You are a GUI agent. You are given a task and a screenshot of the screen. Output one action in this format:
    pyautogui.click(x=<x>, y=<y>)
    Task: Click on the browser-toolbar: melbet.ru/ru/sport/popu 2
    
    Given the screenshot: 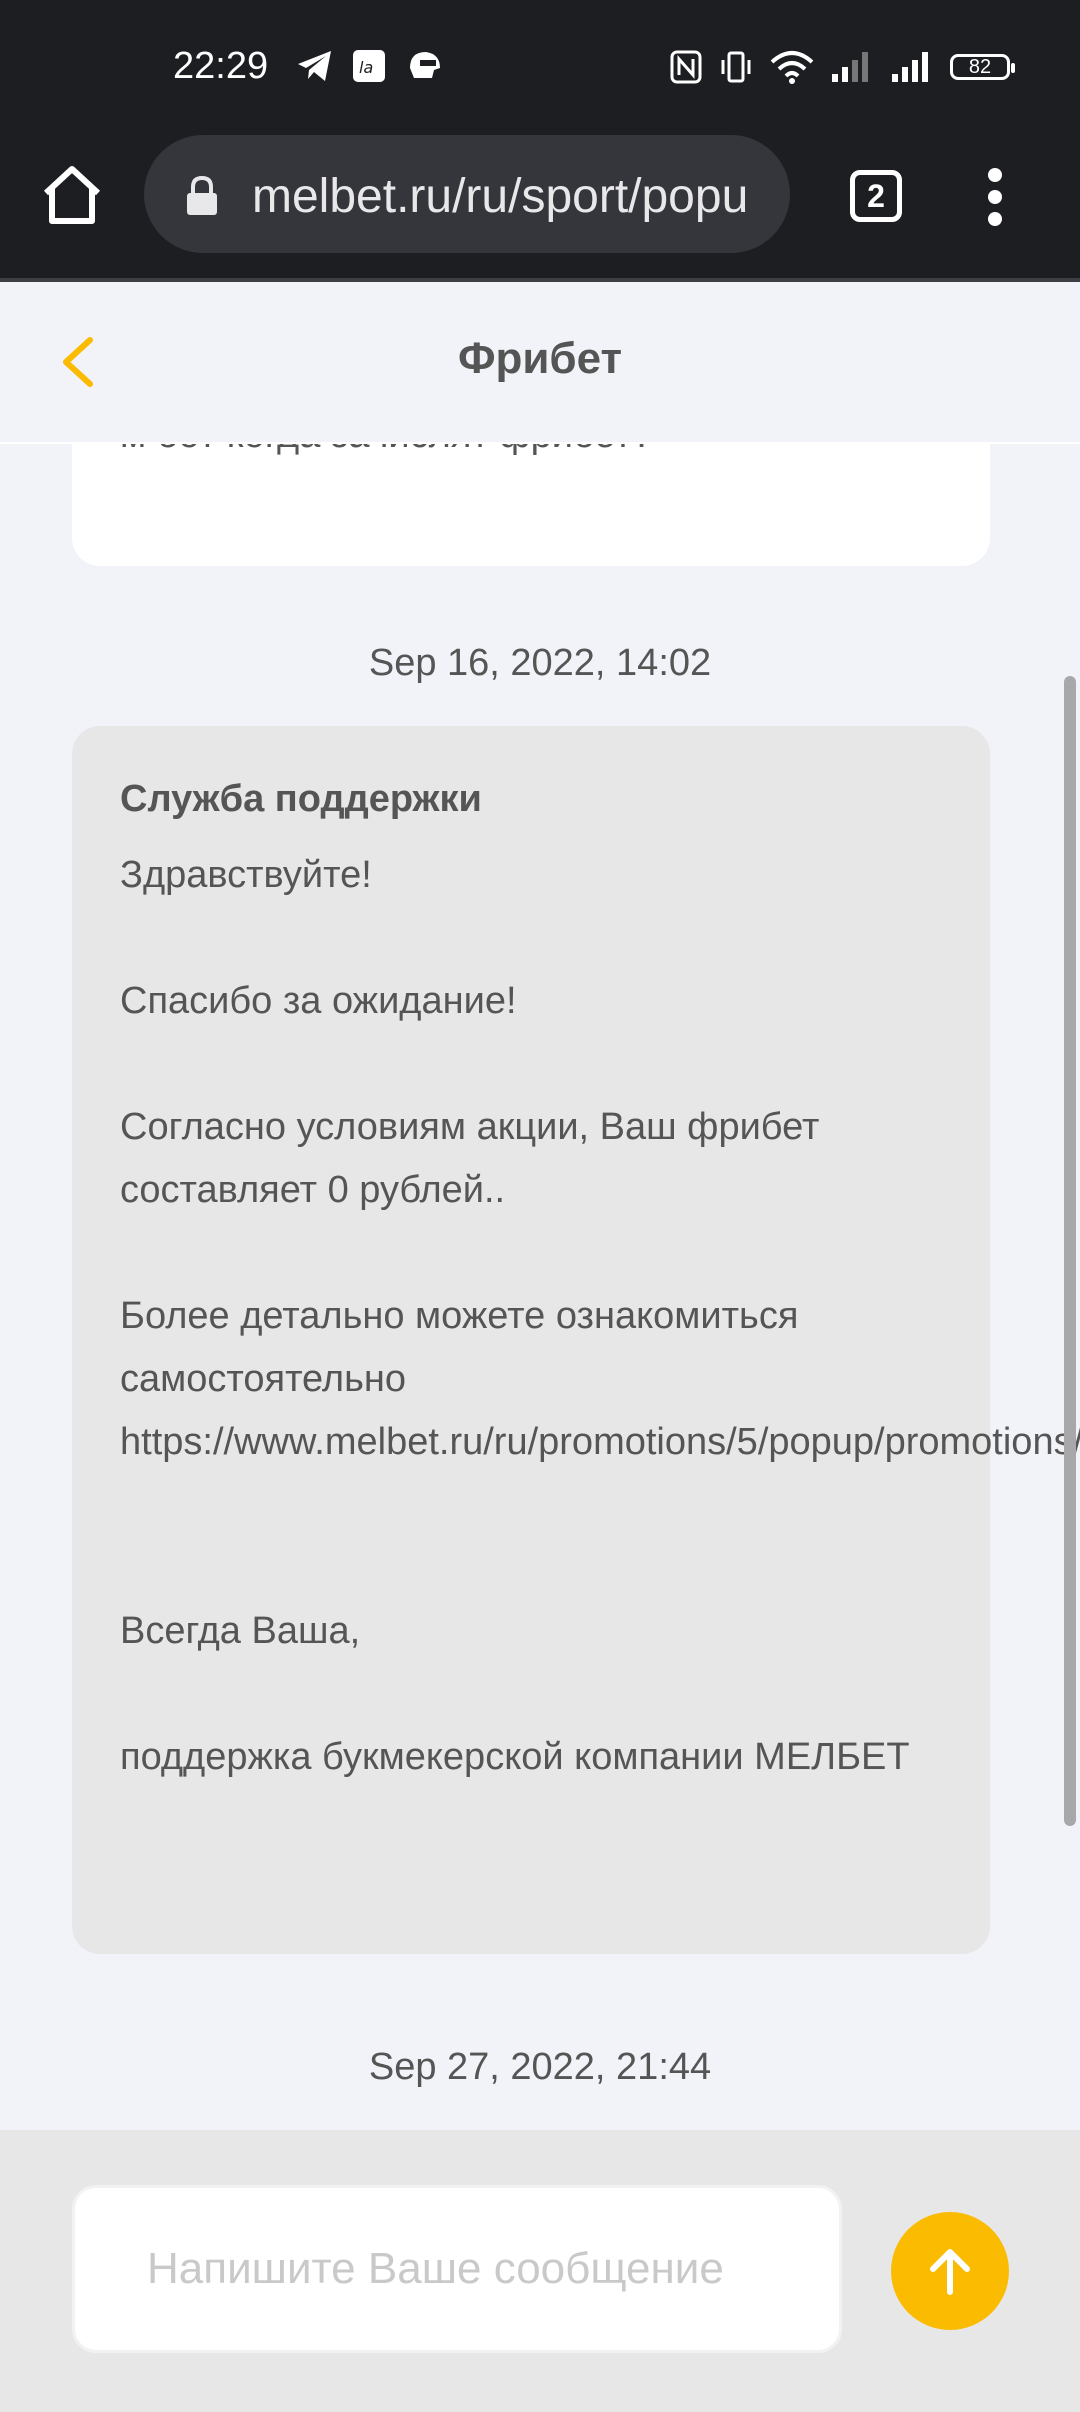 What is the action you would take?
    pyautogui.click(x=540, y=205)
    